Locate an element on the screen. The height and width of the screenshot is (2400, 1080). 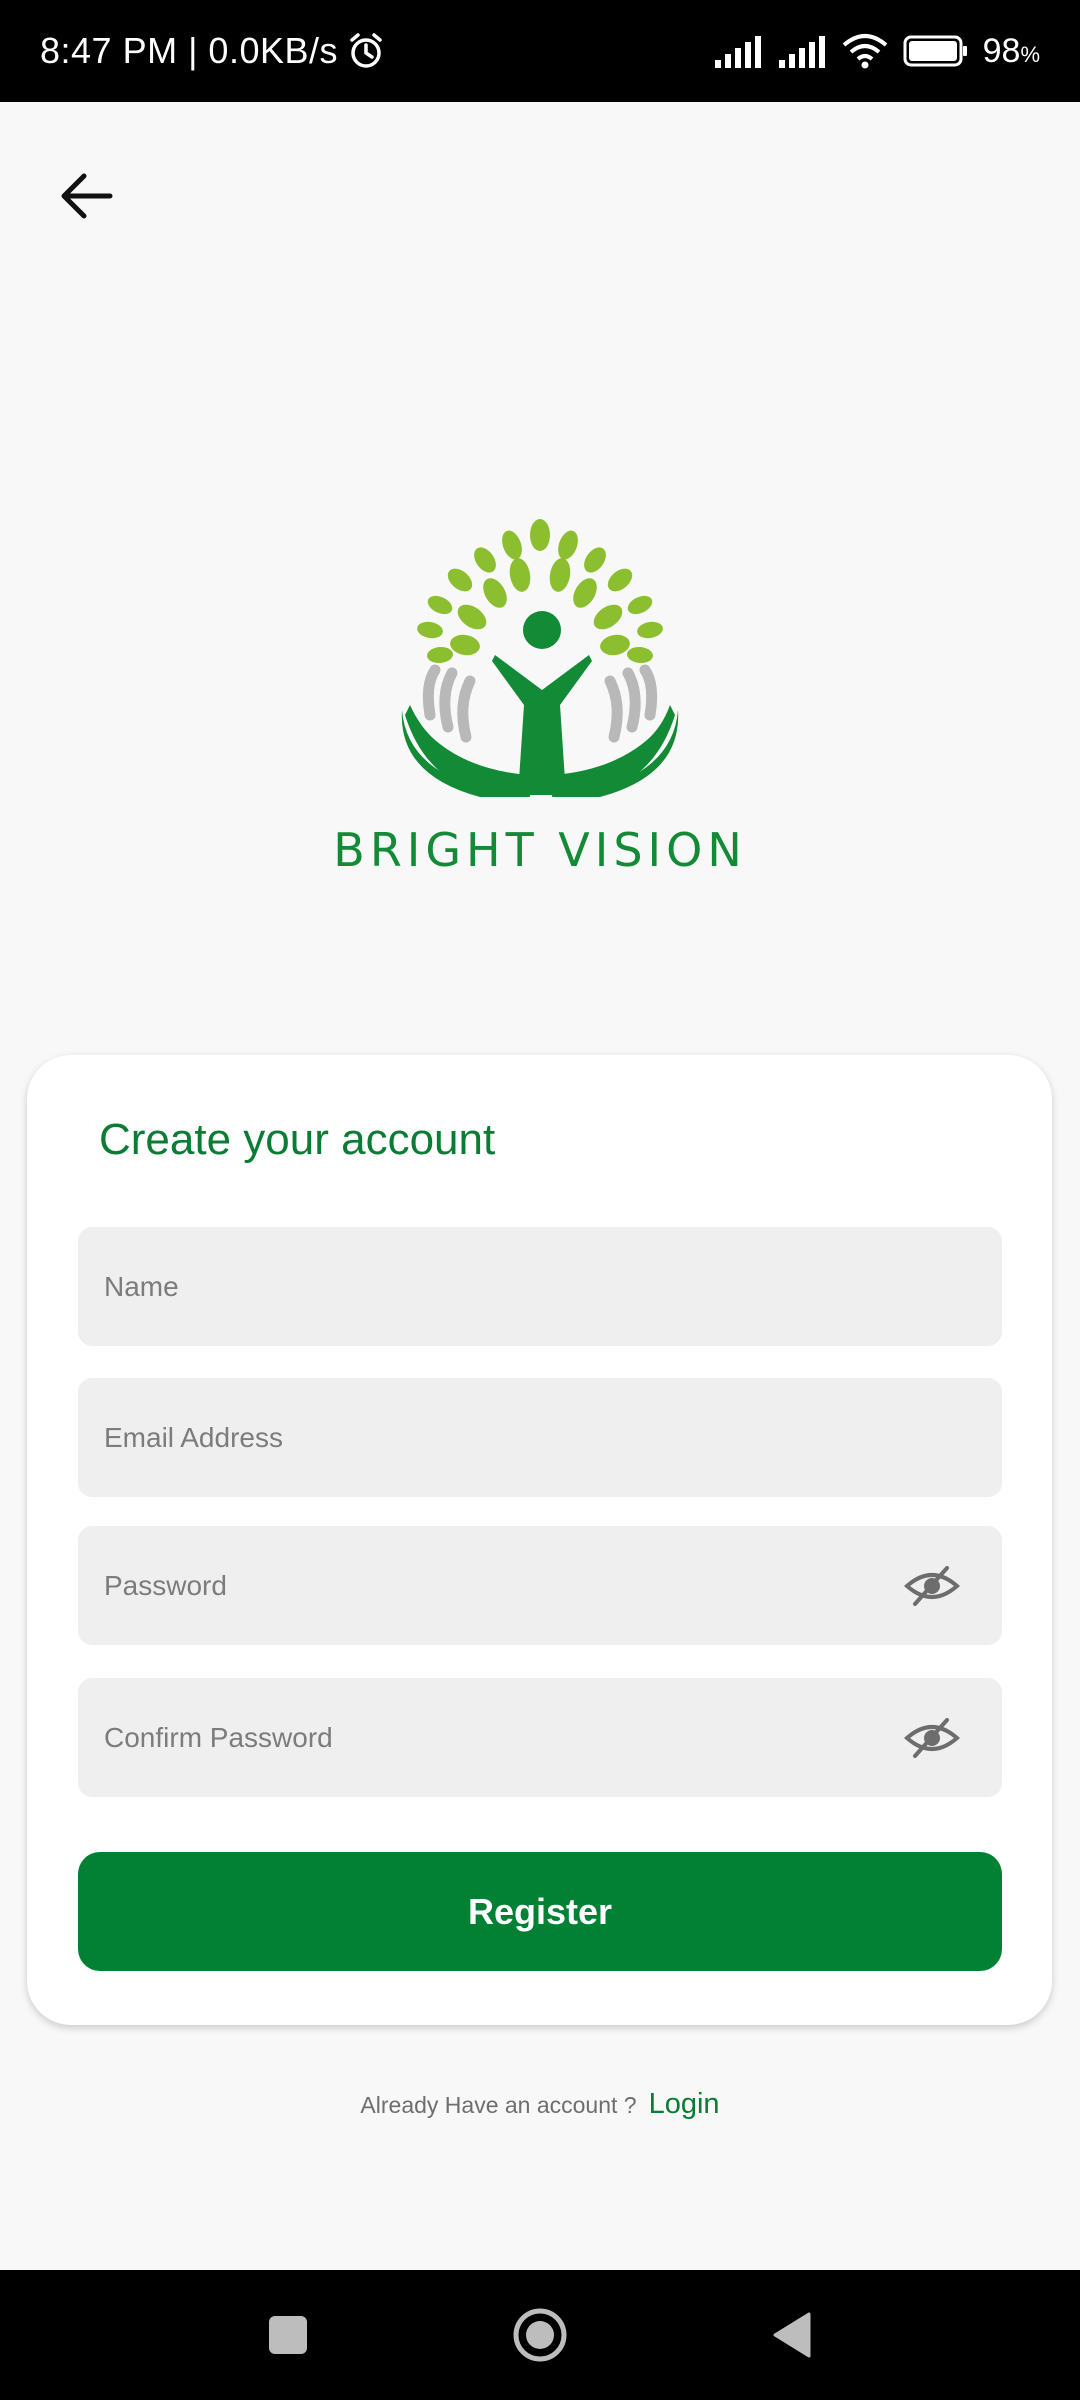
back-button is located at coordinates (86, 196).